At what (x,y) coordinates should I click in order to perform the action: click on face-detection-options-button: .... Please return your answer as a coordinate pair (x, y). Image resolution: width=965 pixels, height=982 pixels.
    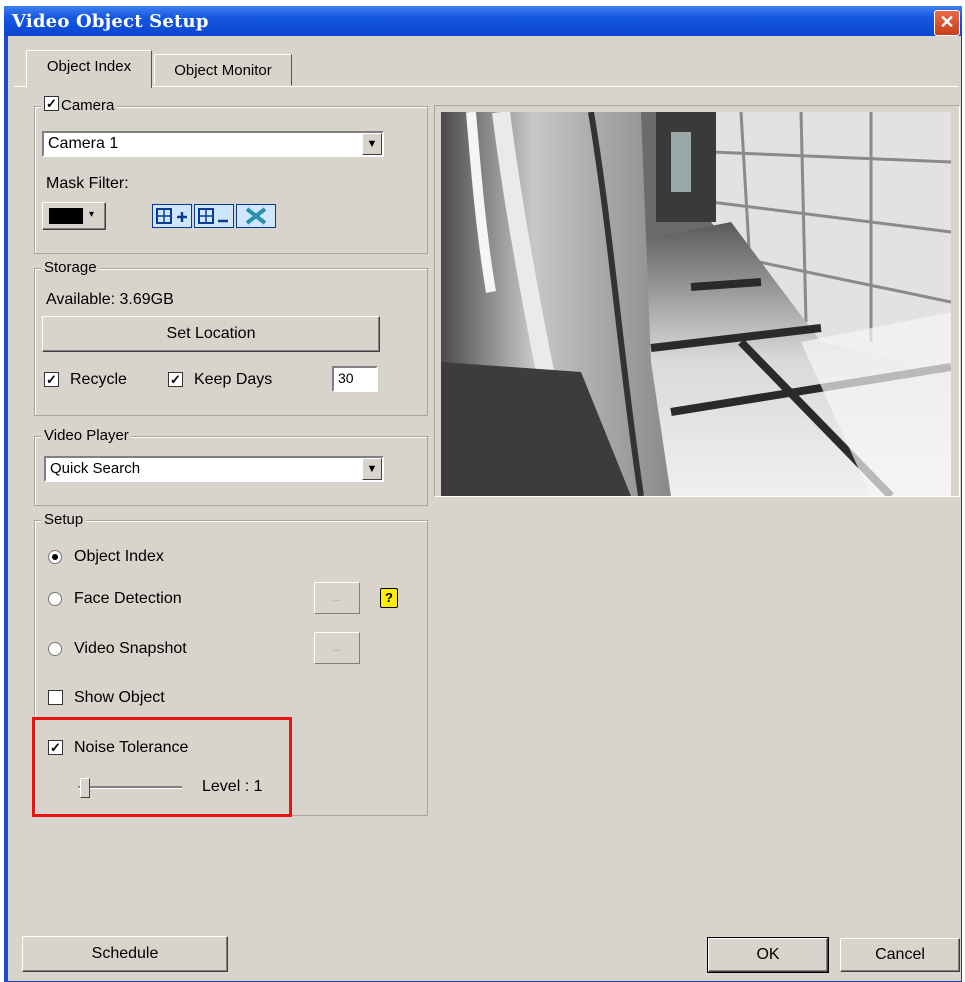
    Looking at the image, I should click on (337, 598).